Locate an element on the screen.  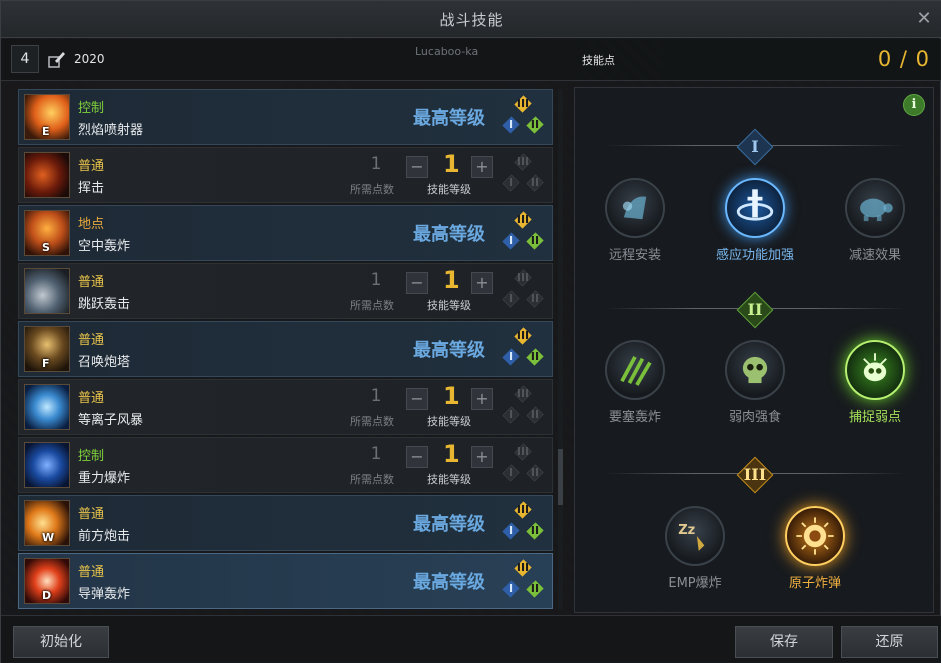
tree-node-emp-blast: Zz EMP爆炸 is located at coordinates (695, 548).